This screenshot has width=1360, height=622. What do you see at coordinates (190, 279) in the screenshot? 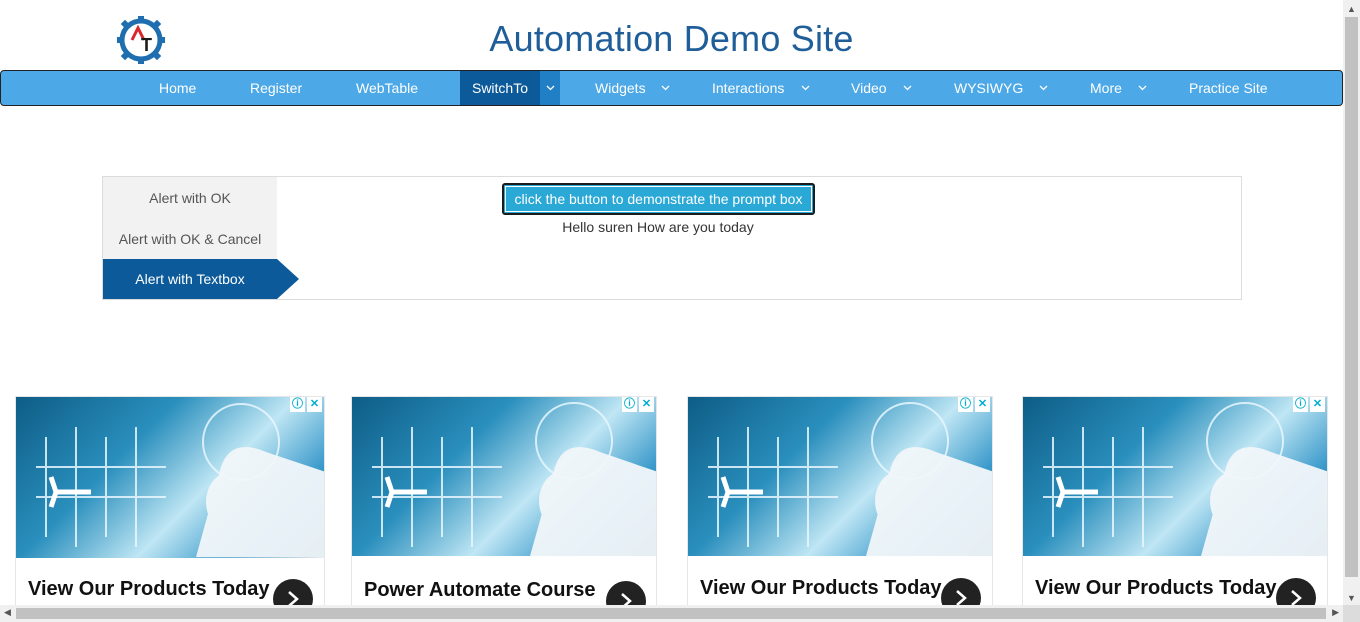
I see `tab-alert-with-textbox: Alert with Textbox` at bounding box center [190, 279].